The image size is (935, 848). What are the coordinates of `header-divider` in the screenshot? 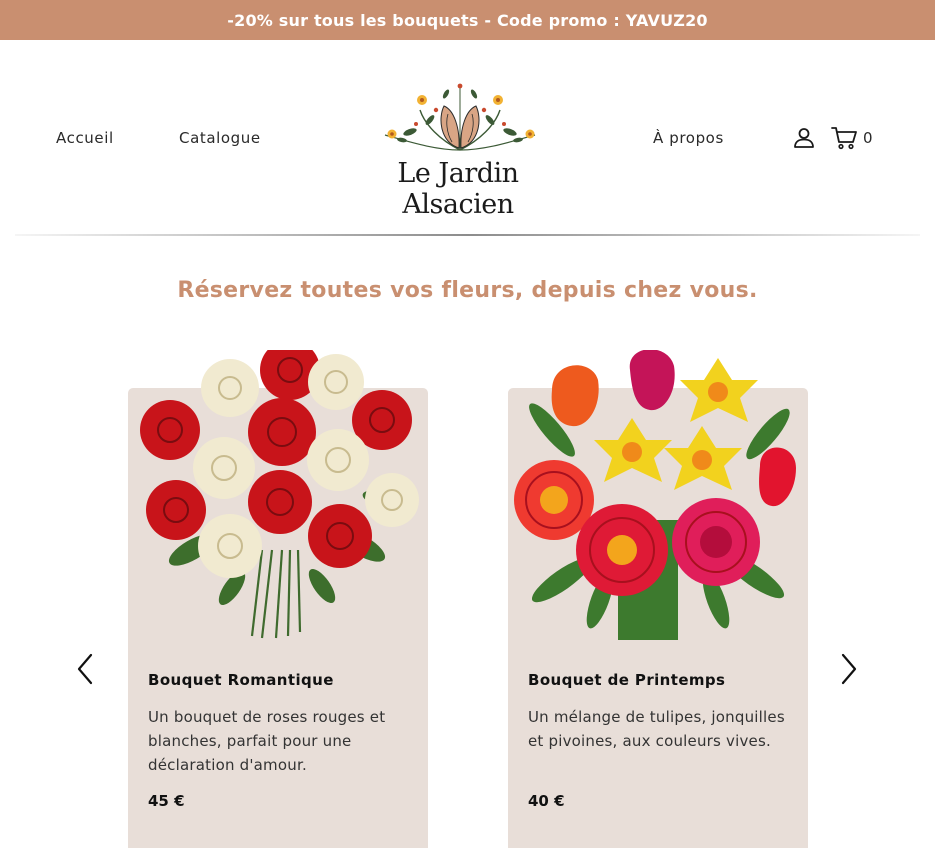 It's located at (467, 235).